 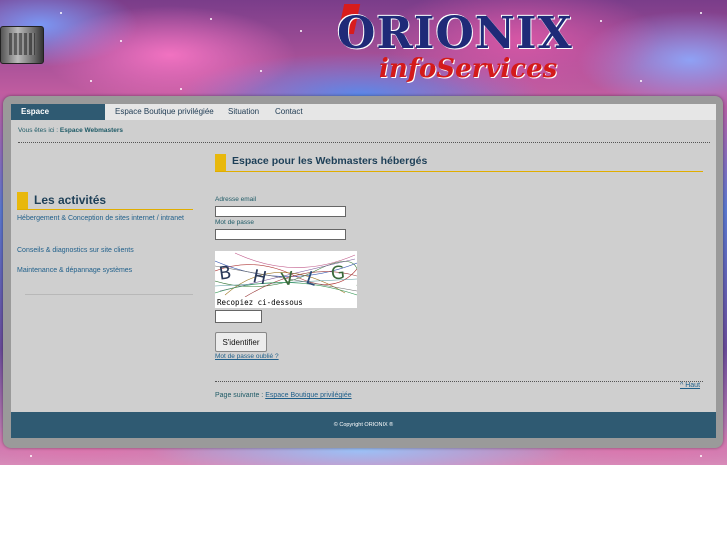 I want to click on email-label: Adresse email, so click(x=236, y=199).